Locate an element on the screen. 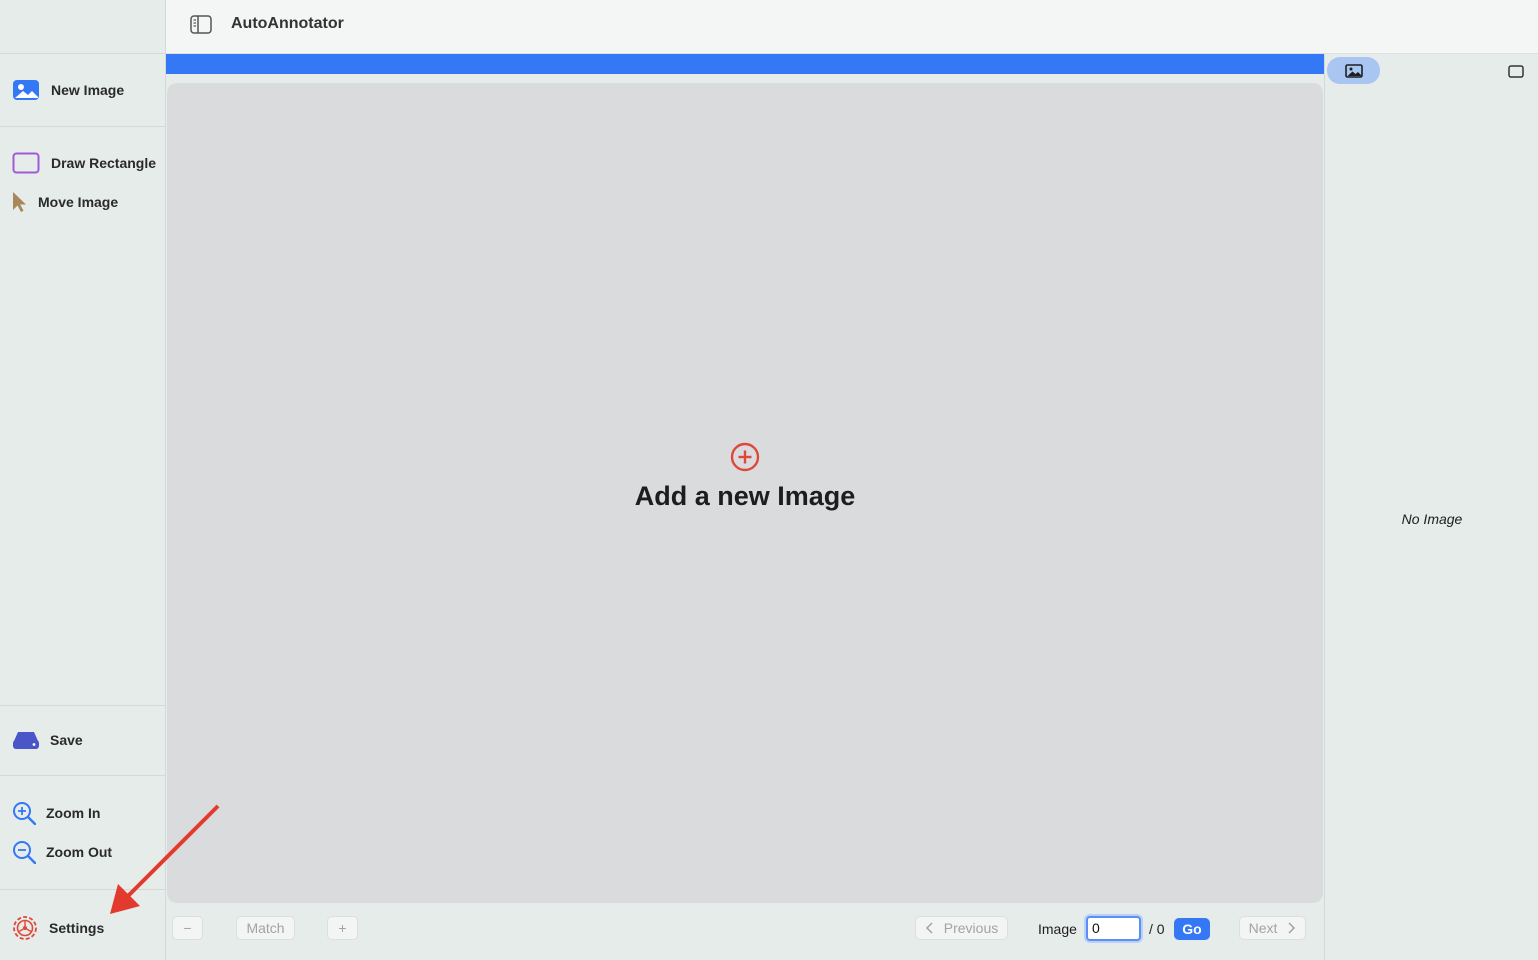  zoom-in-icon is located at coordinates (24, 813).